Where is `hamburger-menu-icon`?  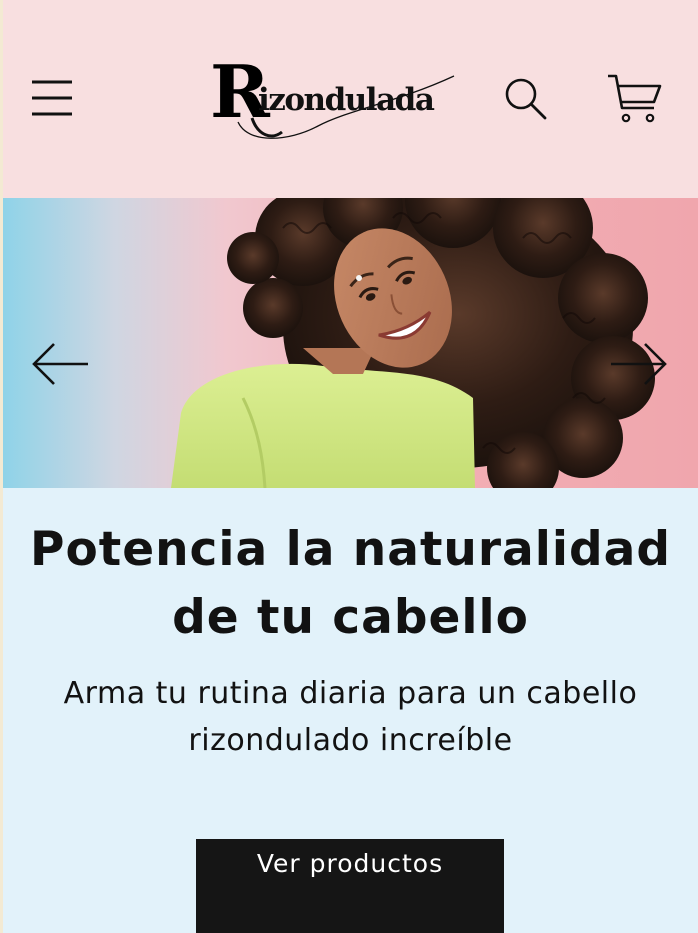 hamburger-menu-icon is located at coordinates (52, 98).